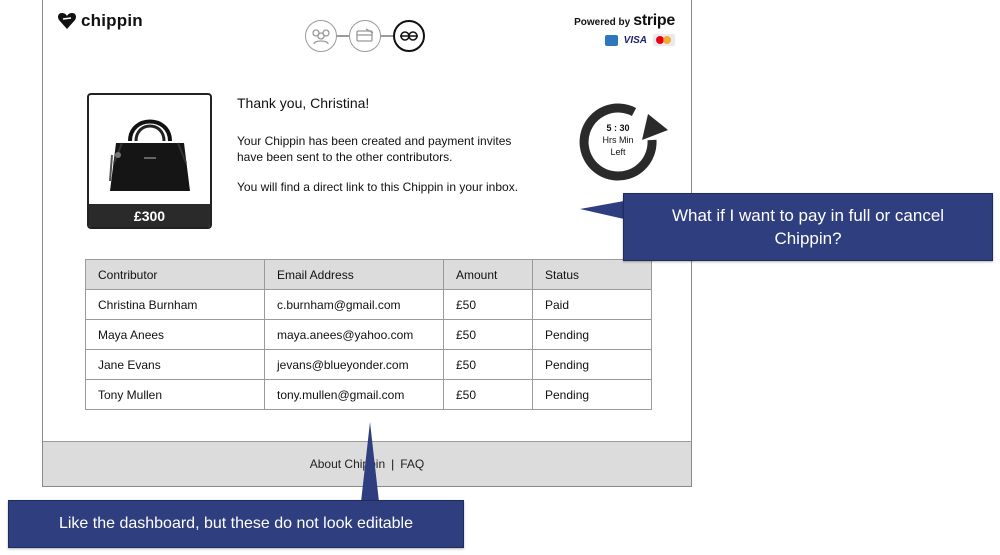 The height and width of the screenshot is (555, 1000). I want to click on stripe-logo: stripe, so click(654, 20).